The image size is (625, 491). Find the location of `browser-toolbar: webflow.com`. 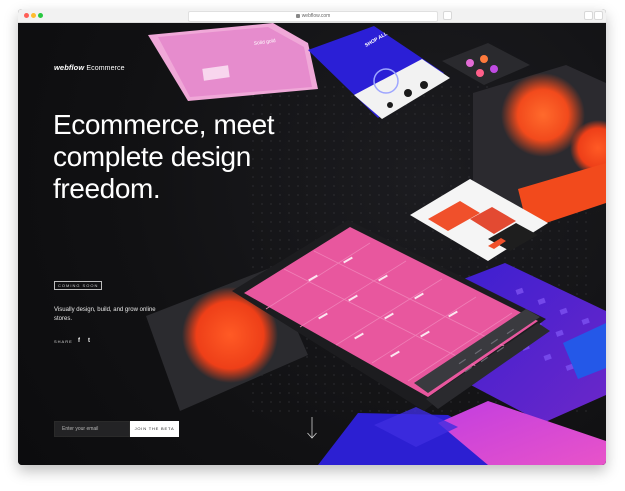

browser-toolbar: webflow.com is located at coordinates (312, 16).